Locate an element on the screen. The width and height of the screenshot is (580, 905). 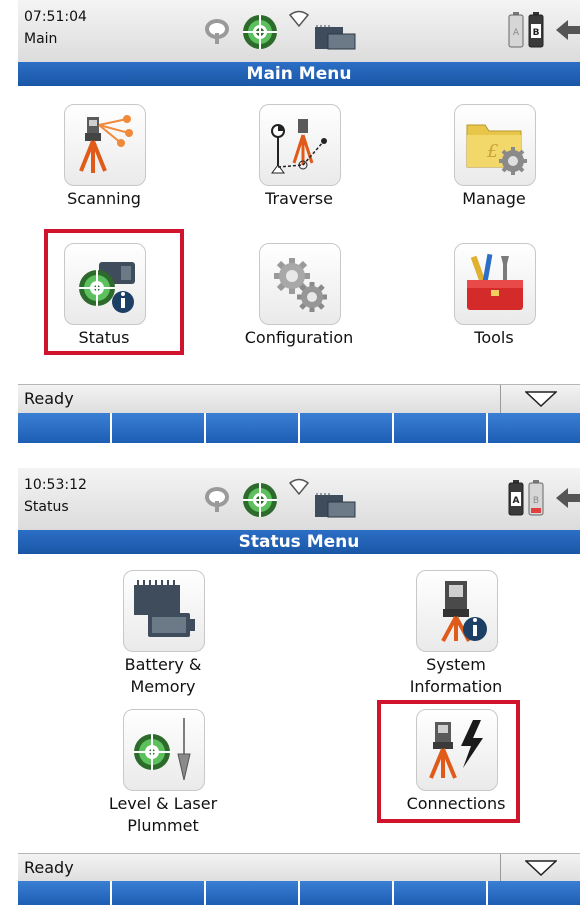
level-plummet-icon is located at coordinates (162, 749).